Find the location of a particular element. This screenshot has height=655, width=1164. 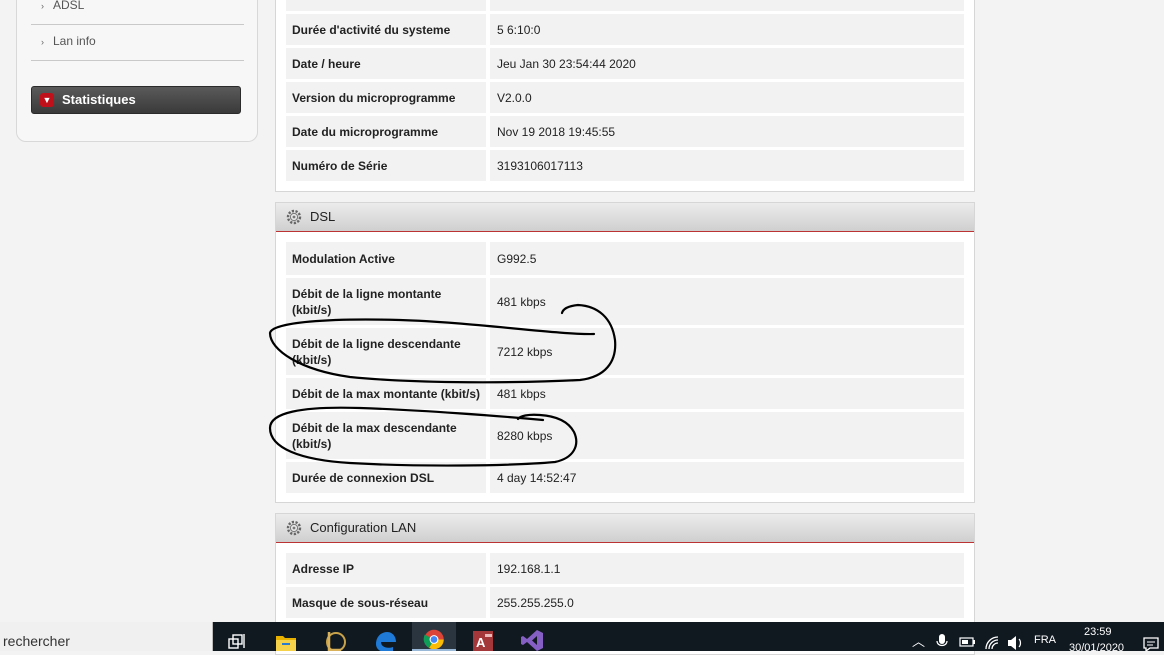

volume-icon is located at coordinates (1015, 638).